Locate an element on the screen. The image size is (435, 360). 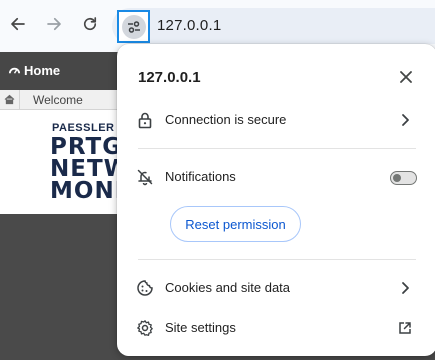
reload-icon is located at coordinates (90, 24).